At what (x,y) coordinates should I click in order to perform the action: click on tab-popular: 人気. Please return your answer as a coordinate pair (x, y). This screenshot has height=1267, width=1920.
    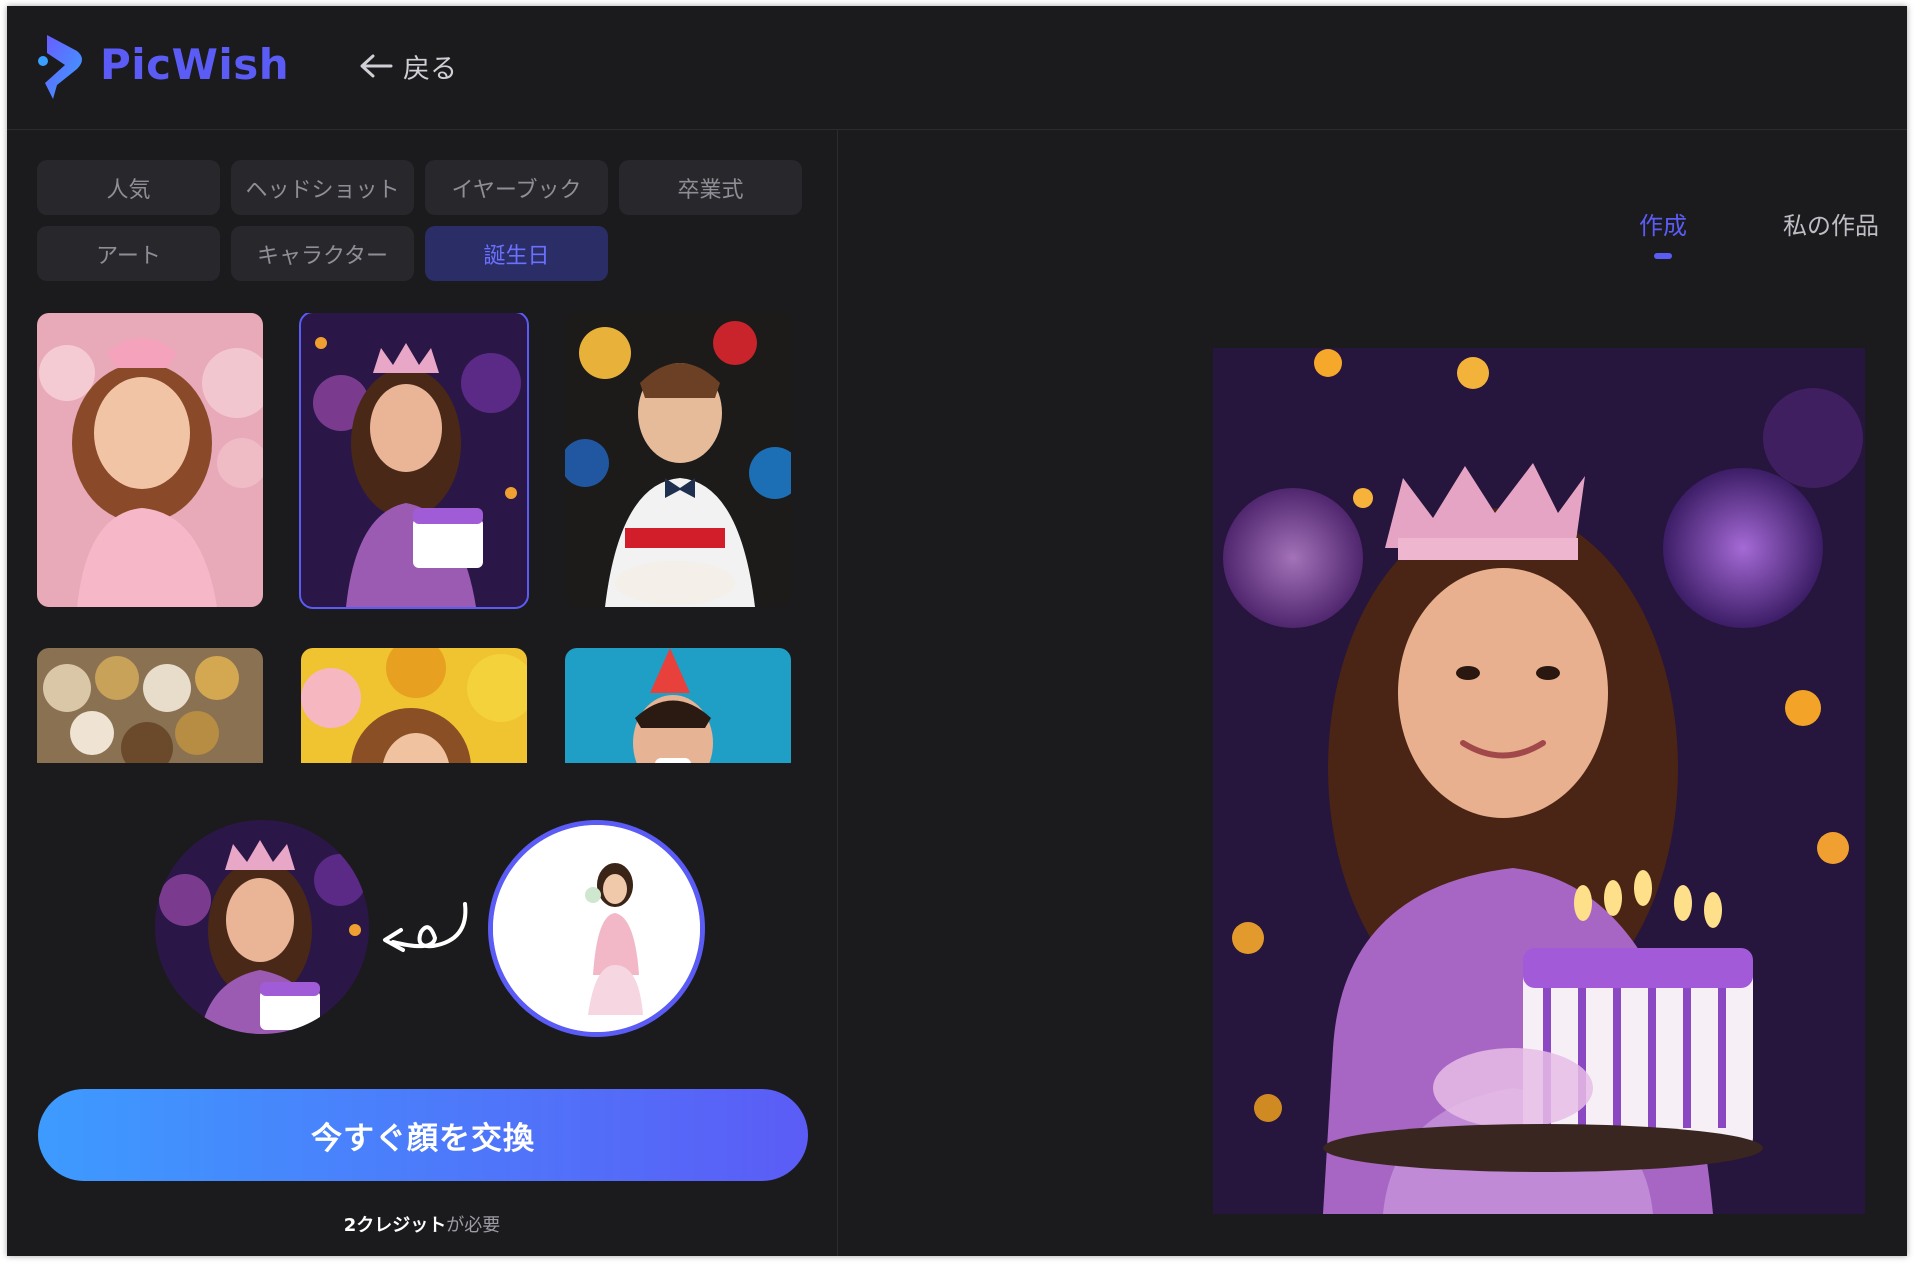
    Looking at the image, I should click on (128, 187).